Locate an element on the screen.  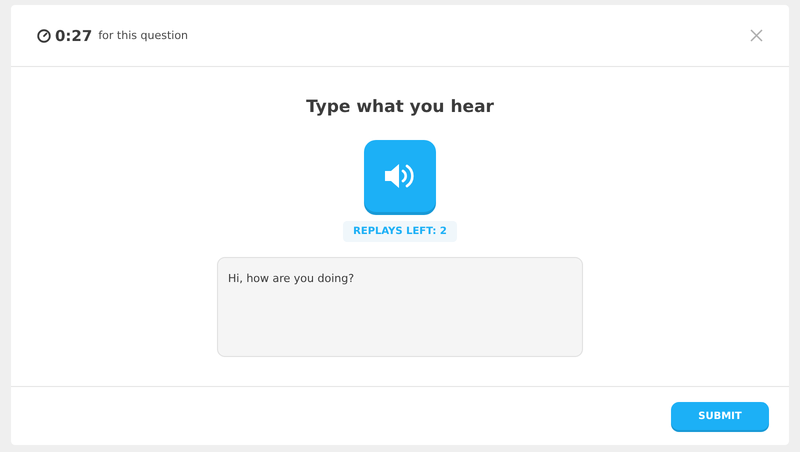
answer-input-field: Hi, how are you doing? is located at coordinates (400, 307).